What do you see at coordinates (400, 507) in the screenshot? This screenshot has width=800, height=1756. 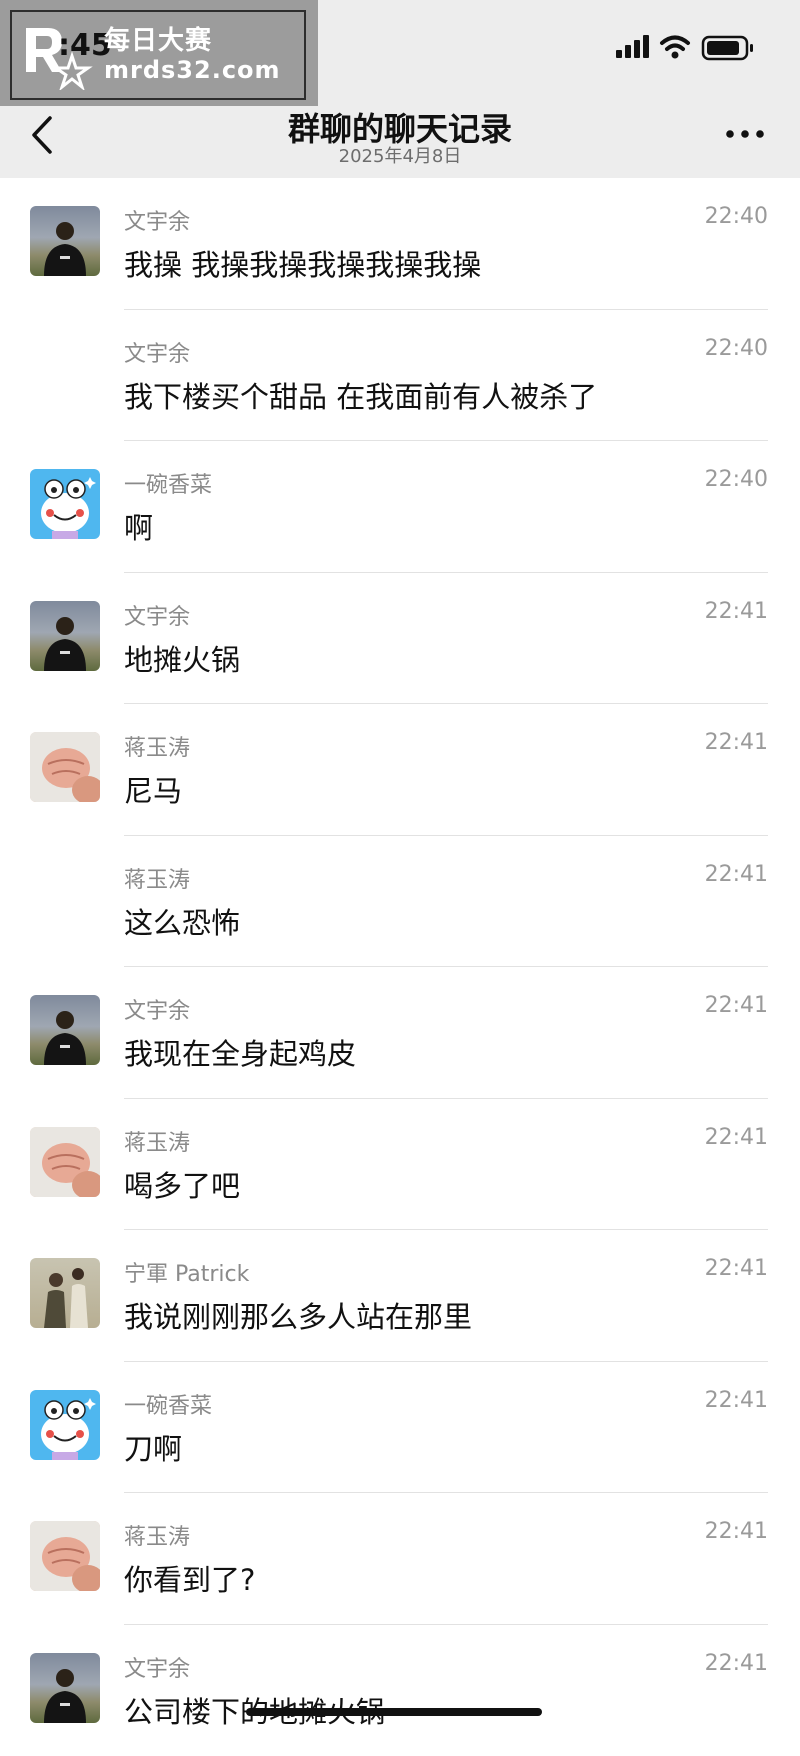 I see `message-row: 一碗香菜 22:40 啊` at bounding box center [400, 507].